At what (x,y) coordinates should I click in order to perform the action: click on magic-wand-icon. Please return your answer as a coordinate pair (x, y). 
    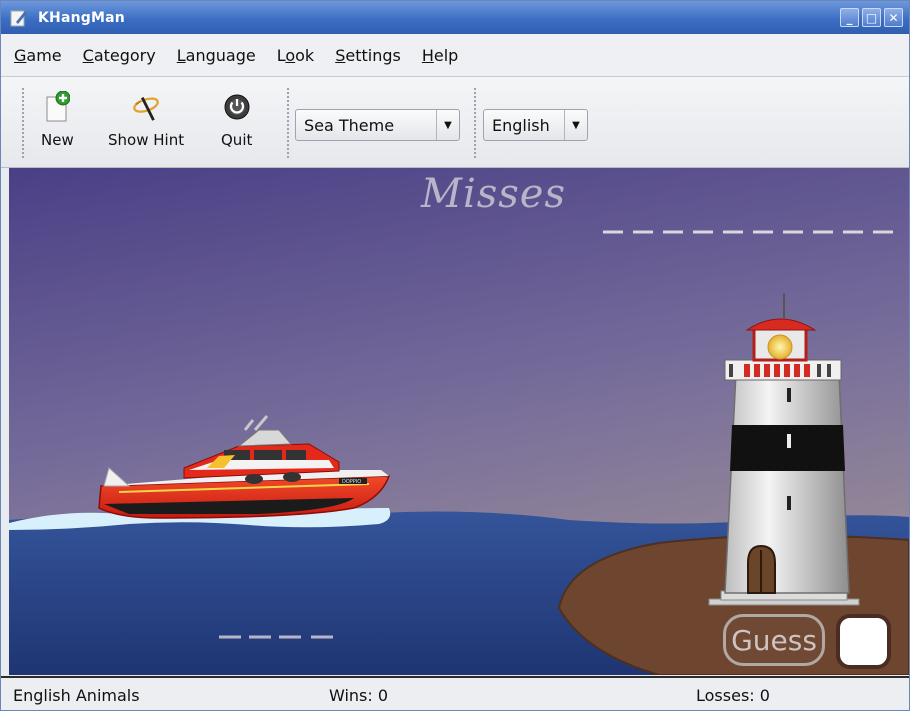
    Looking at the image, I should click on (146, 107).